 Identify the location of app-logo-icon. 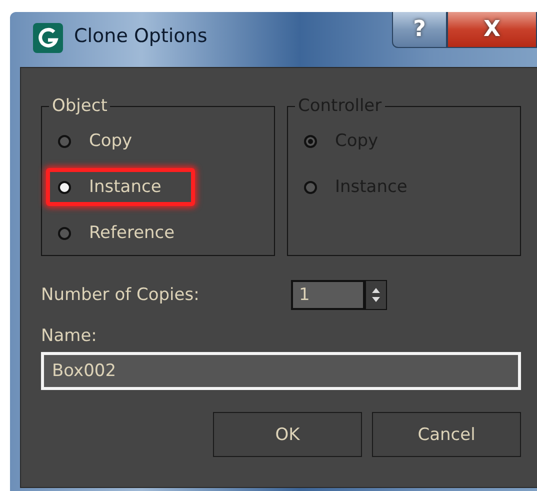
(48, 38).